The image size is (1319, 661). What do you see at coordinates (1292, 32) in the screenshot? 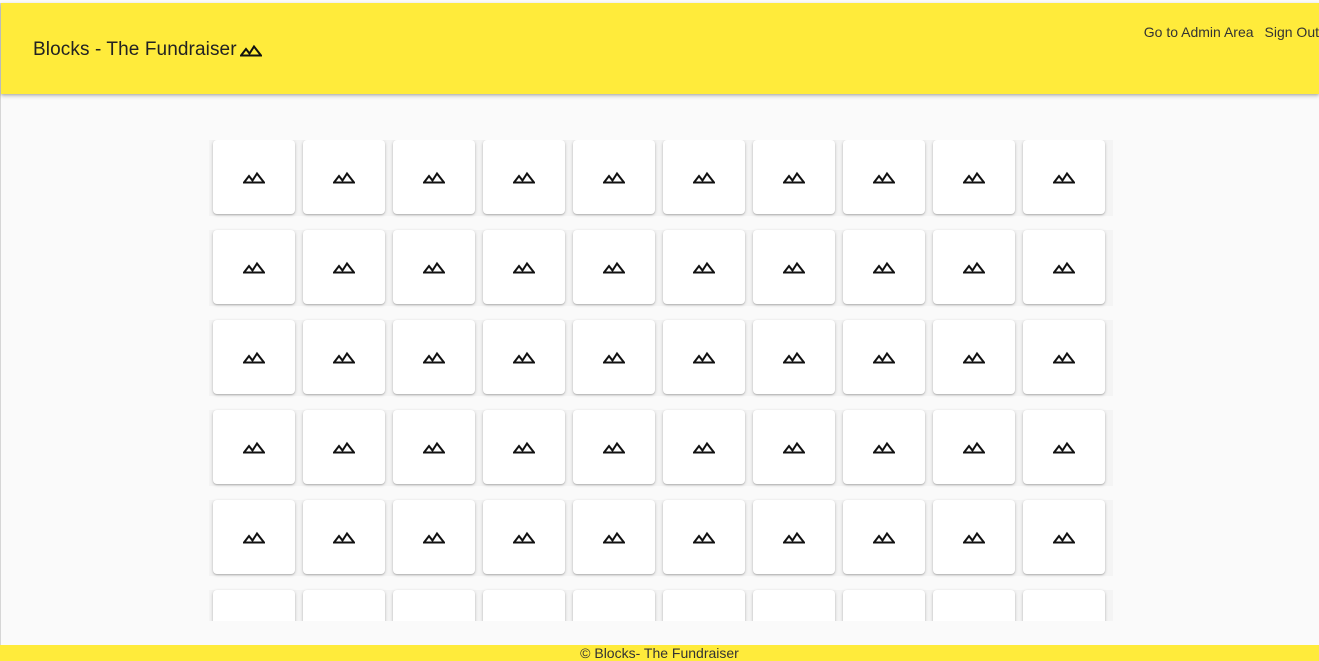
I see `sign-out-link: Sign Out` at bounding box center [1292, 32].